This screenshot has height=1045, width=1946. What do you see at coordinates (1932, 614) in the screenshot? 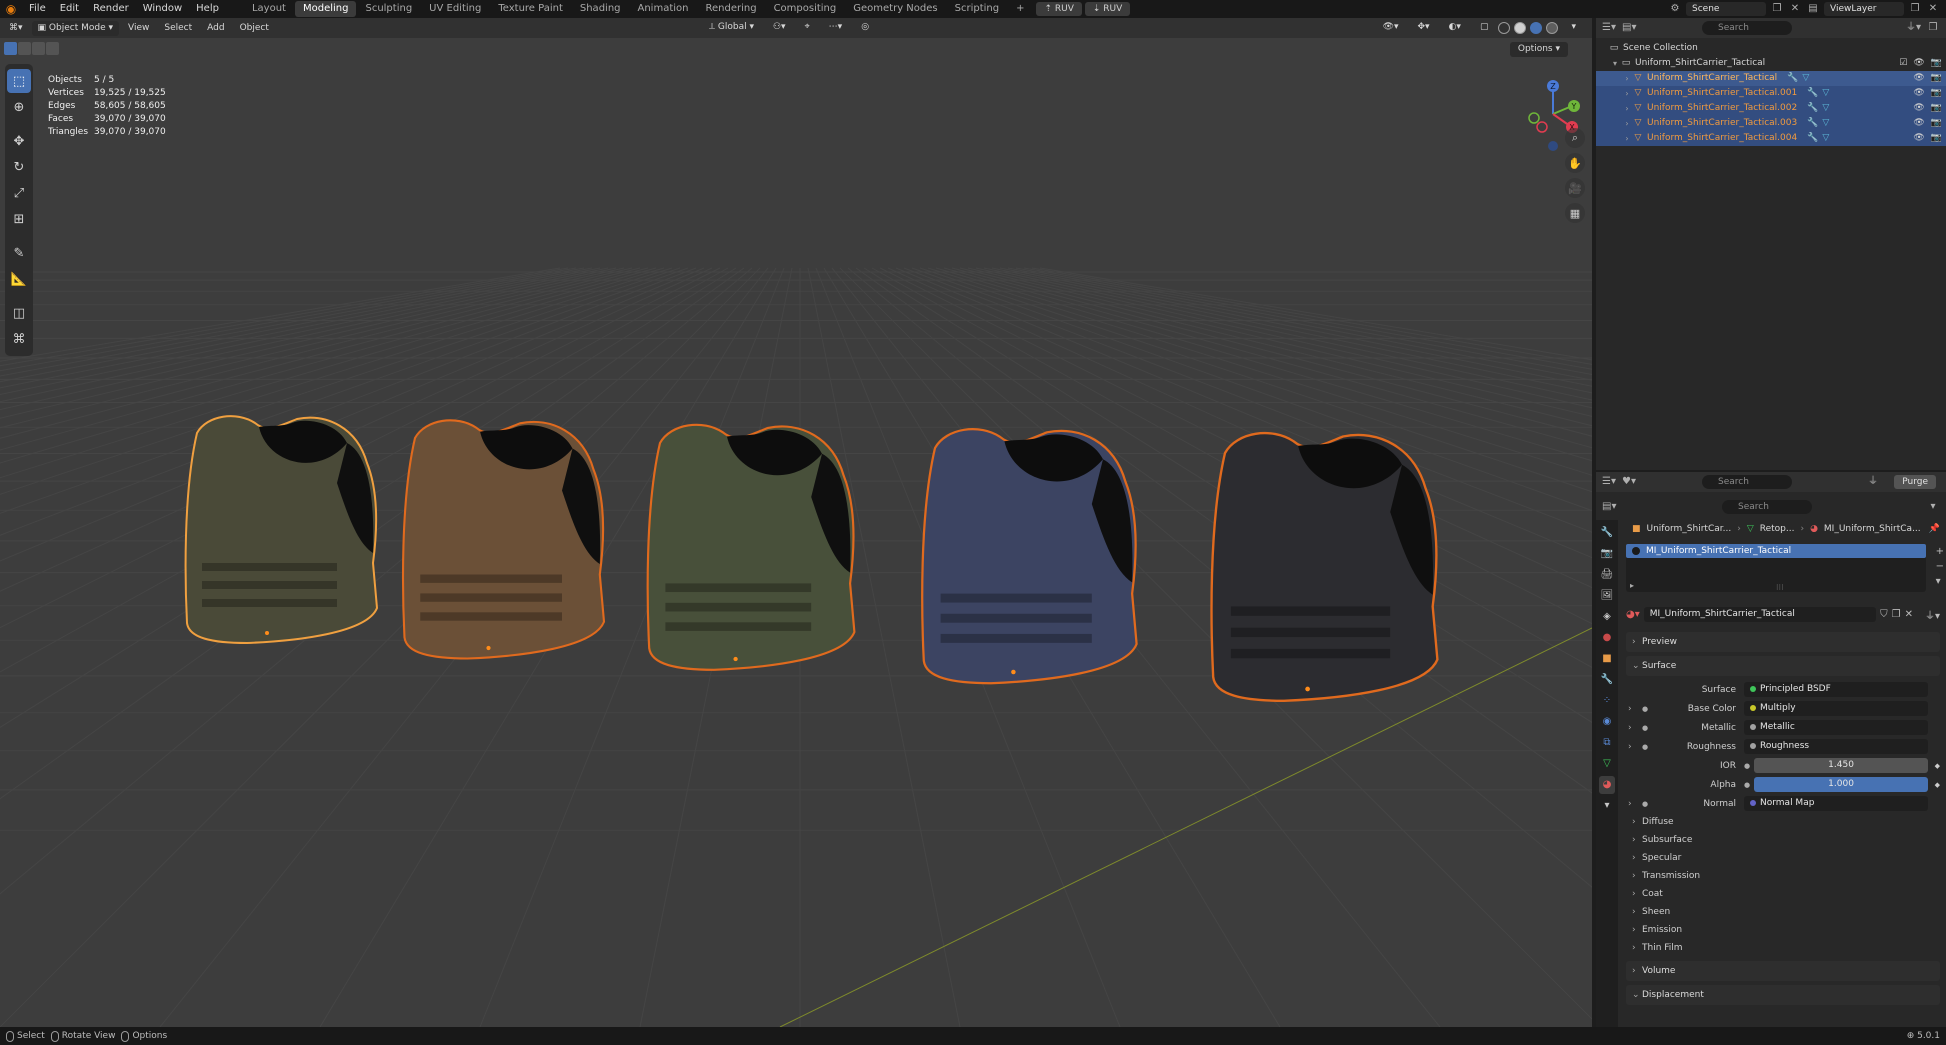
I see `material-filter-icon: ⏚▾` at bounding box center [1932, 614].